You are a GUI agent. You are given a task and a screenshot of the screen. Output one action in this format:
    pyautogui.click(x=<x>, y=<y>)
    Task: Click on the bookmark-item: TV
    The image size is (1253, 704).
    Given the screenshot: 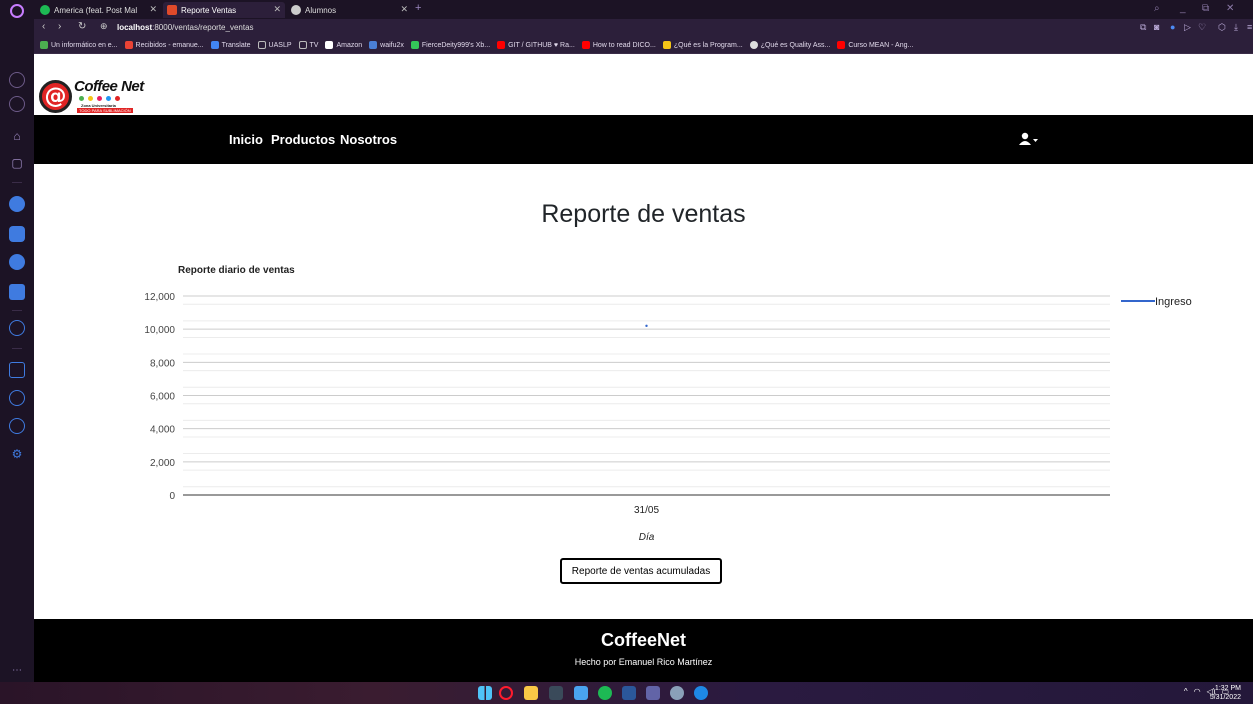 What is the action you would take?
    pyautogui.click(x=308, y=45)
    